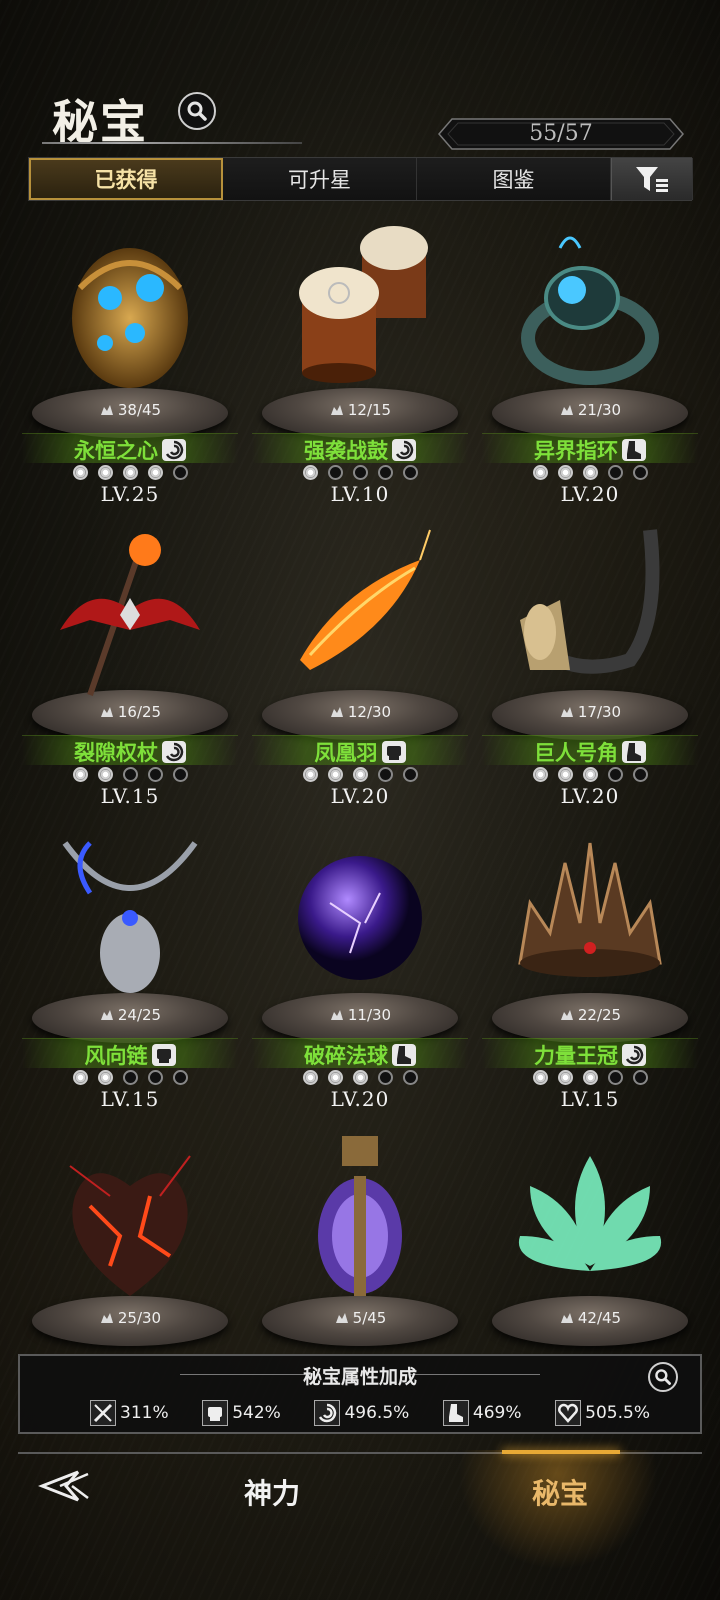  What do you see at coordinates (272, 1492) in the screenshot?
I see `nav-divine-power: 神力` at bounding box center [272, 1492].